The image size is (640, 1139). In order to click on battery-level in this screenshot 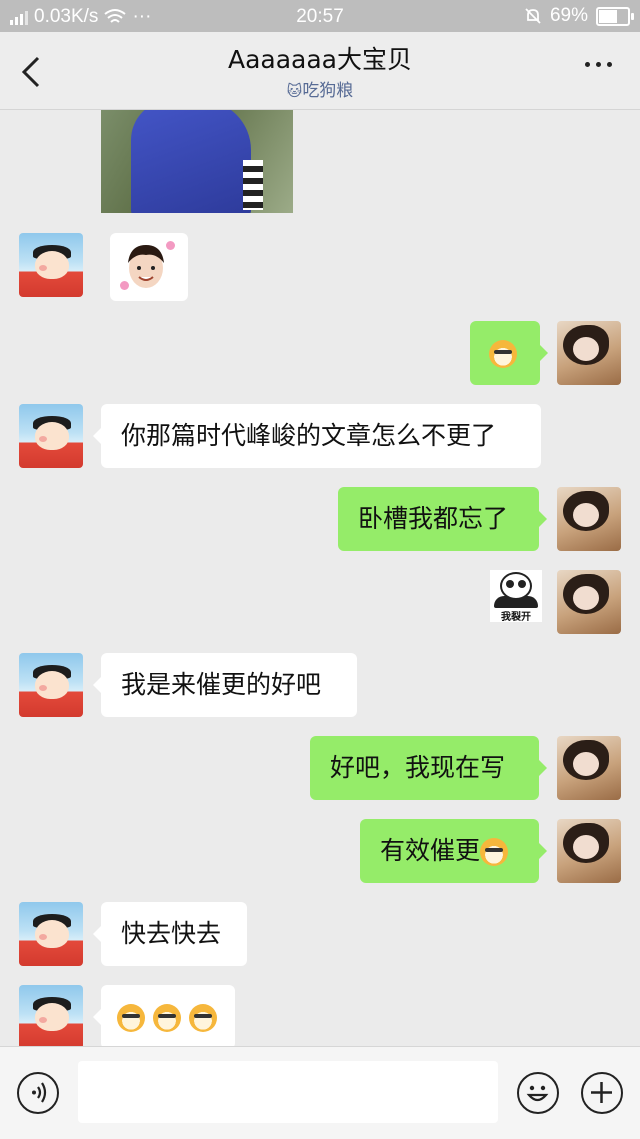, I will do `click(608, 16)`.